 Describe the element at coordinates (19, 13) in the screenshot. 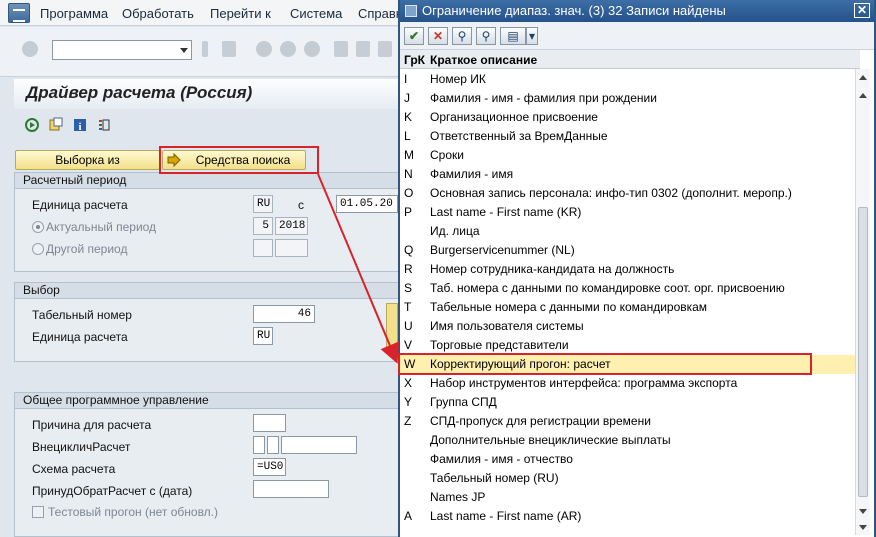

I see `system-menu-icon` at that location.